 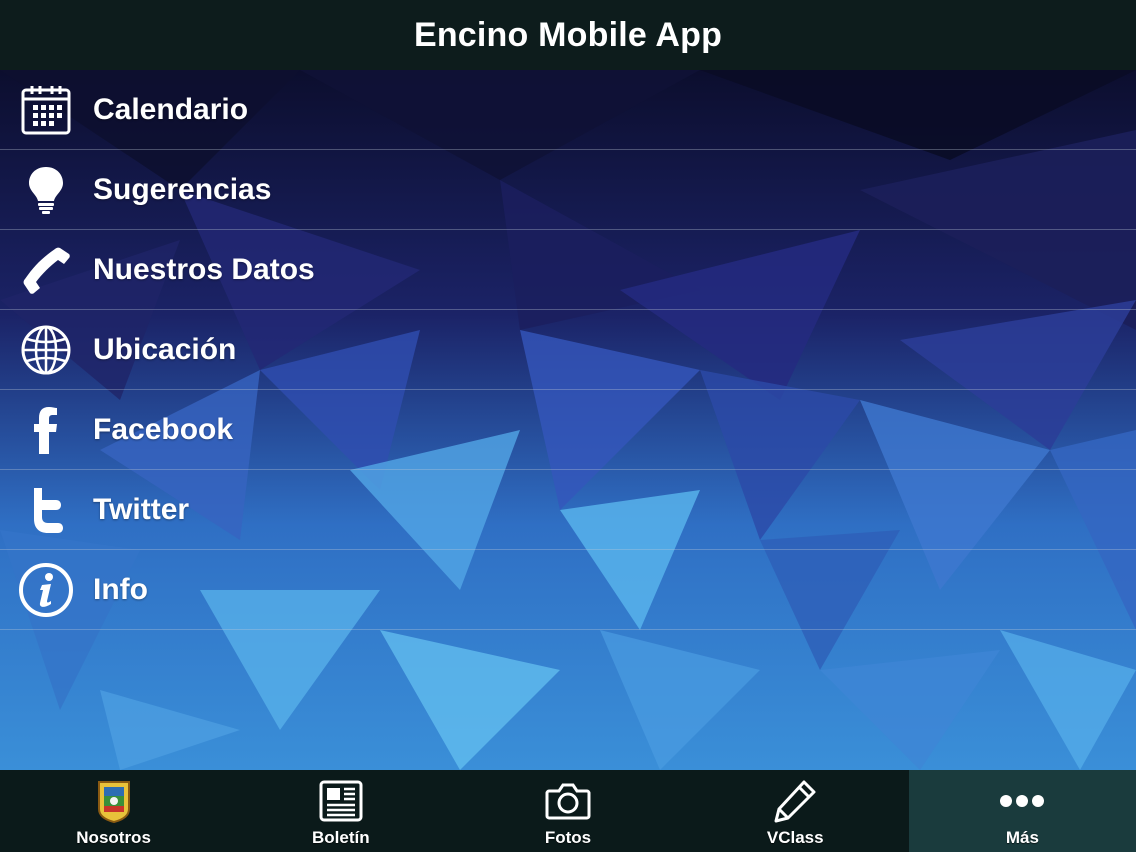 I want to click on school-crest-icon, so click(x=114, y=801).